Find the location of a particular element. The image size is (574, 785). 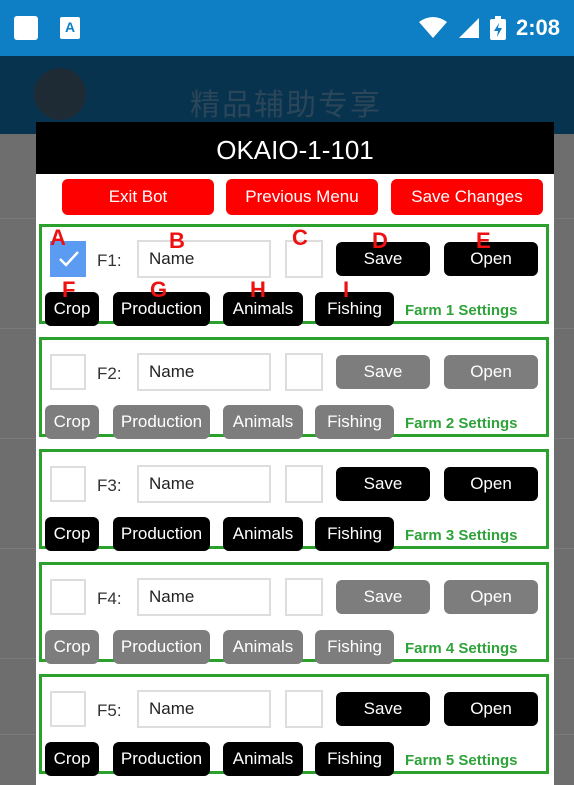

save-changes-button: Save Changes is located at coordinates (467, 197).